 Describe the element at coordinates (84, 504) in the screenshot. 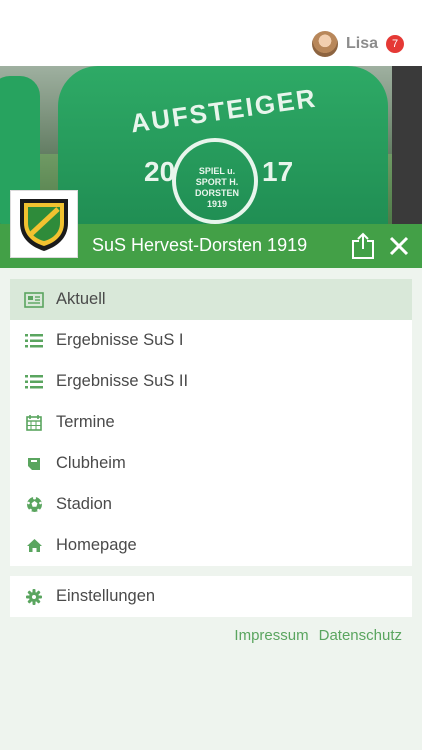

I see `menu-item-label: Stadion` at that location.